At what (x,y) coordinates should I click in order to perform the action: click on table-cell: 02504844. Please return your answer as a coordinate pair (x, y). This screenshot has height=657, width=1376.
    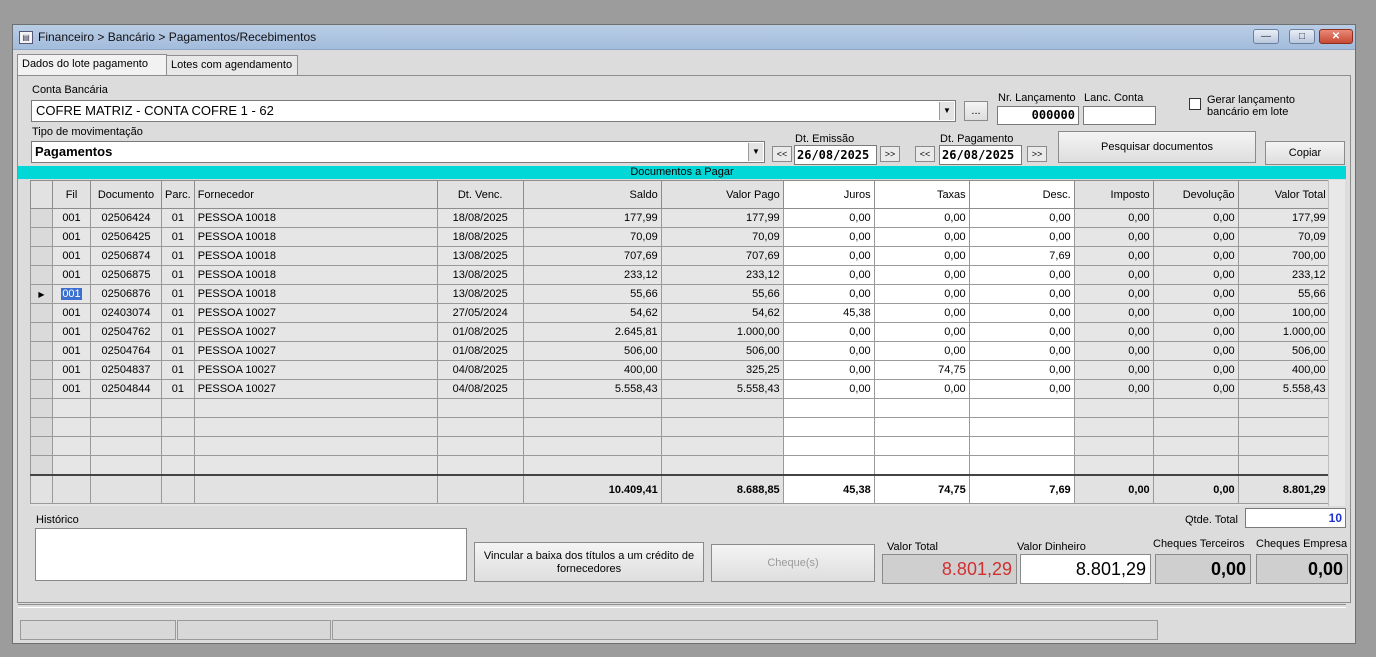
    Looking at the image, I should click on (126, 389).